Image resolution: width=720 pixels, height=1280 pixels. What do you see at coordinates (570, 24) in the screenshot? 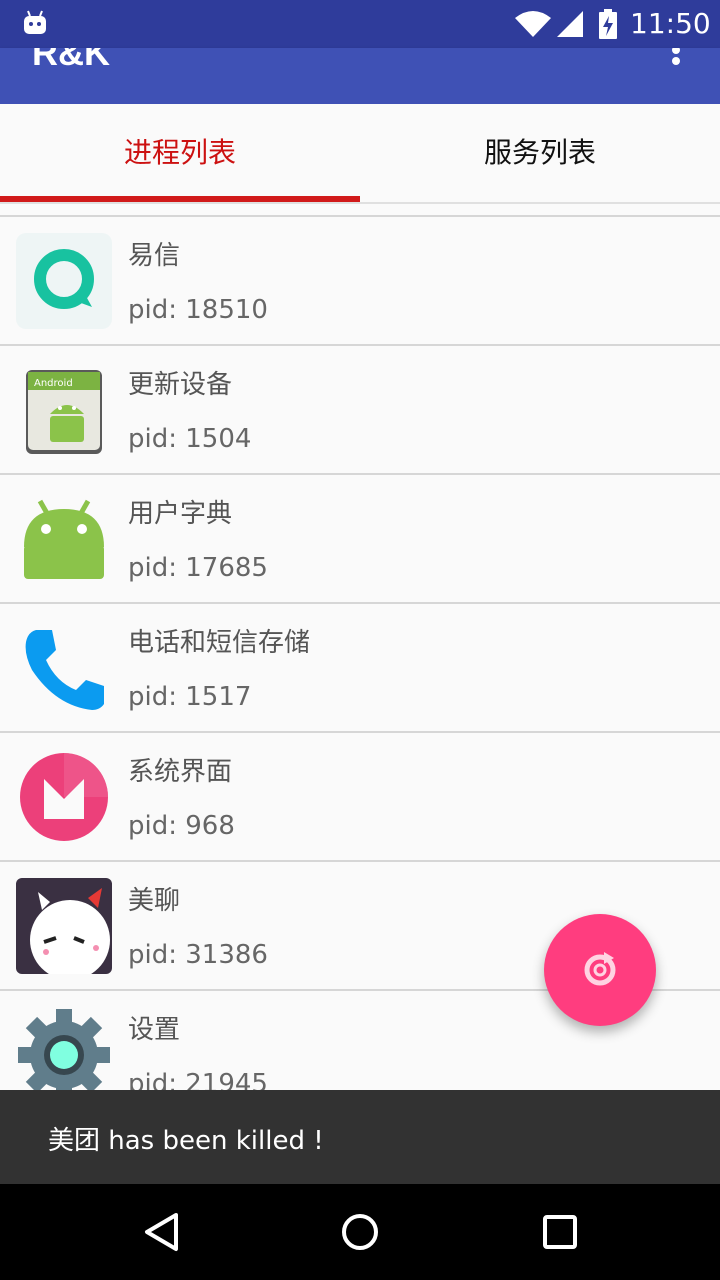
I see `signal-icon` at bounding box center [570, 24].